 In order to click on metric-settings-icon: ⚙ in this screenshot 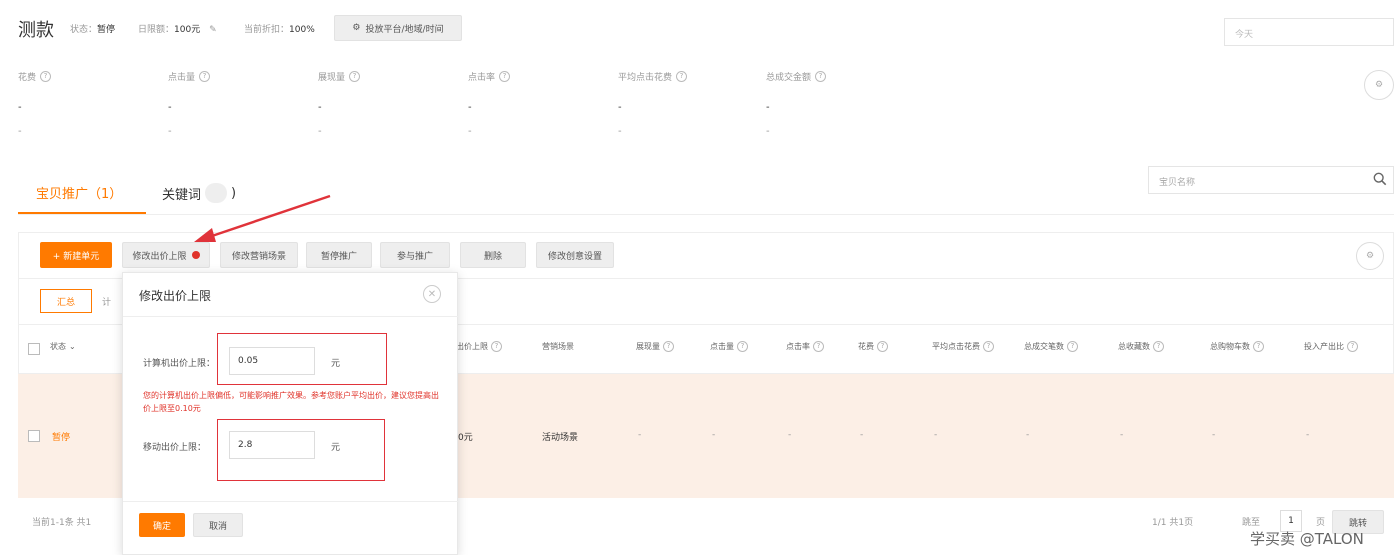, I will do `click(1379, 85)`.